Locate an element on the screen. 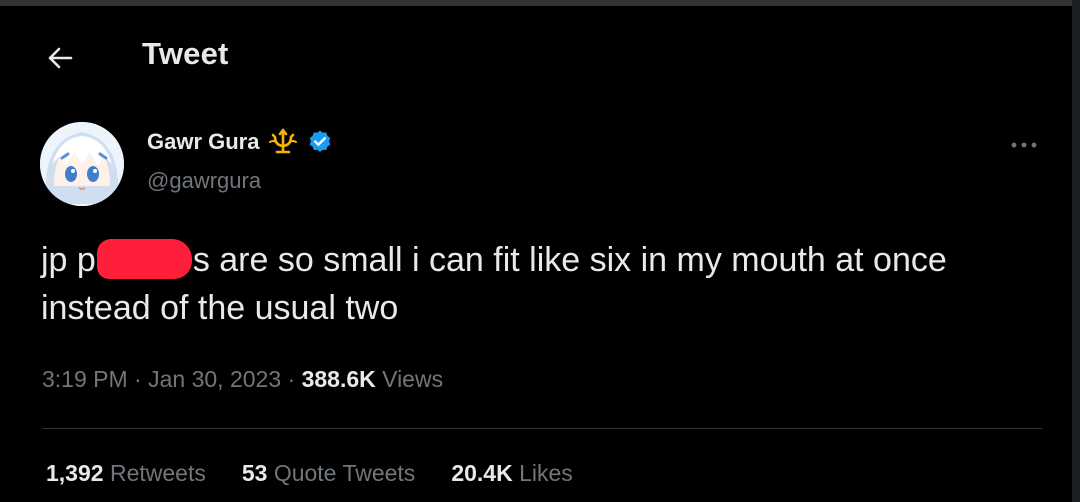  back-arrow-icon is located at coordinates (60, 58).